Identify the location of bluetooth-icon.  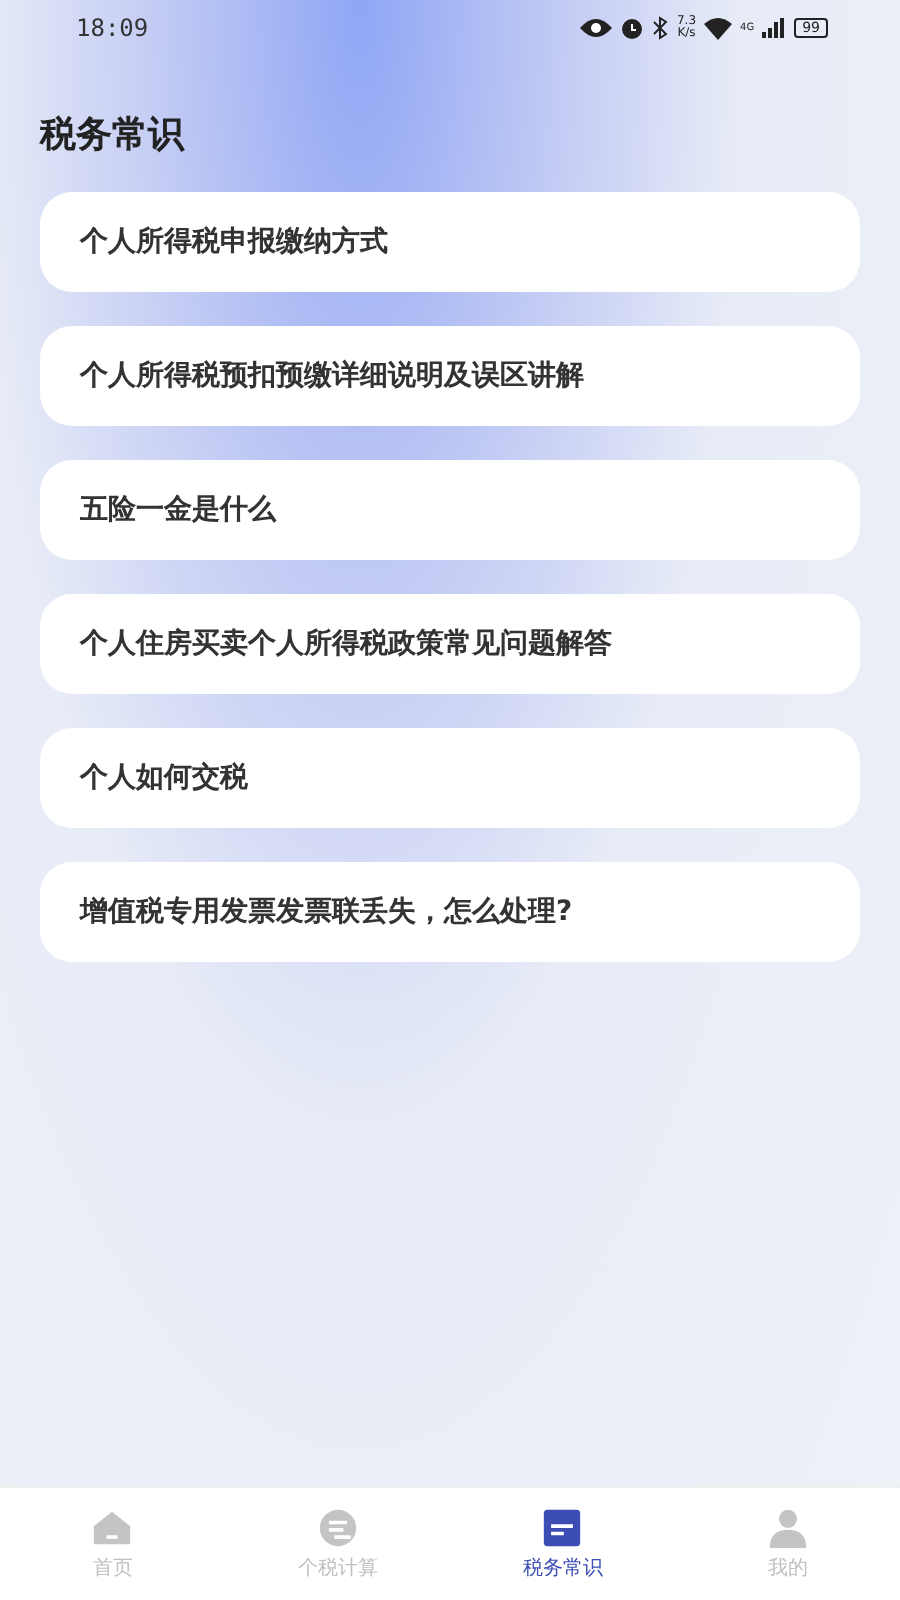
(660, 28).